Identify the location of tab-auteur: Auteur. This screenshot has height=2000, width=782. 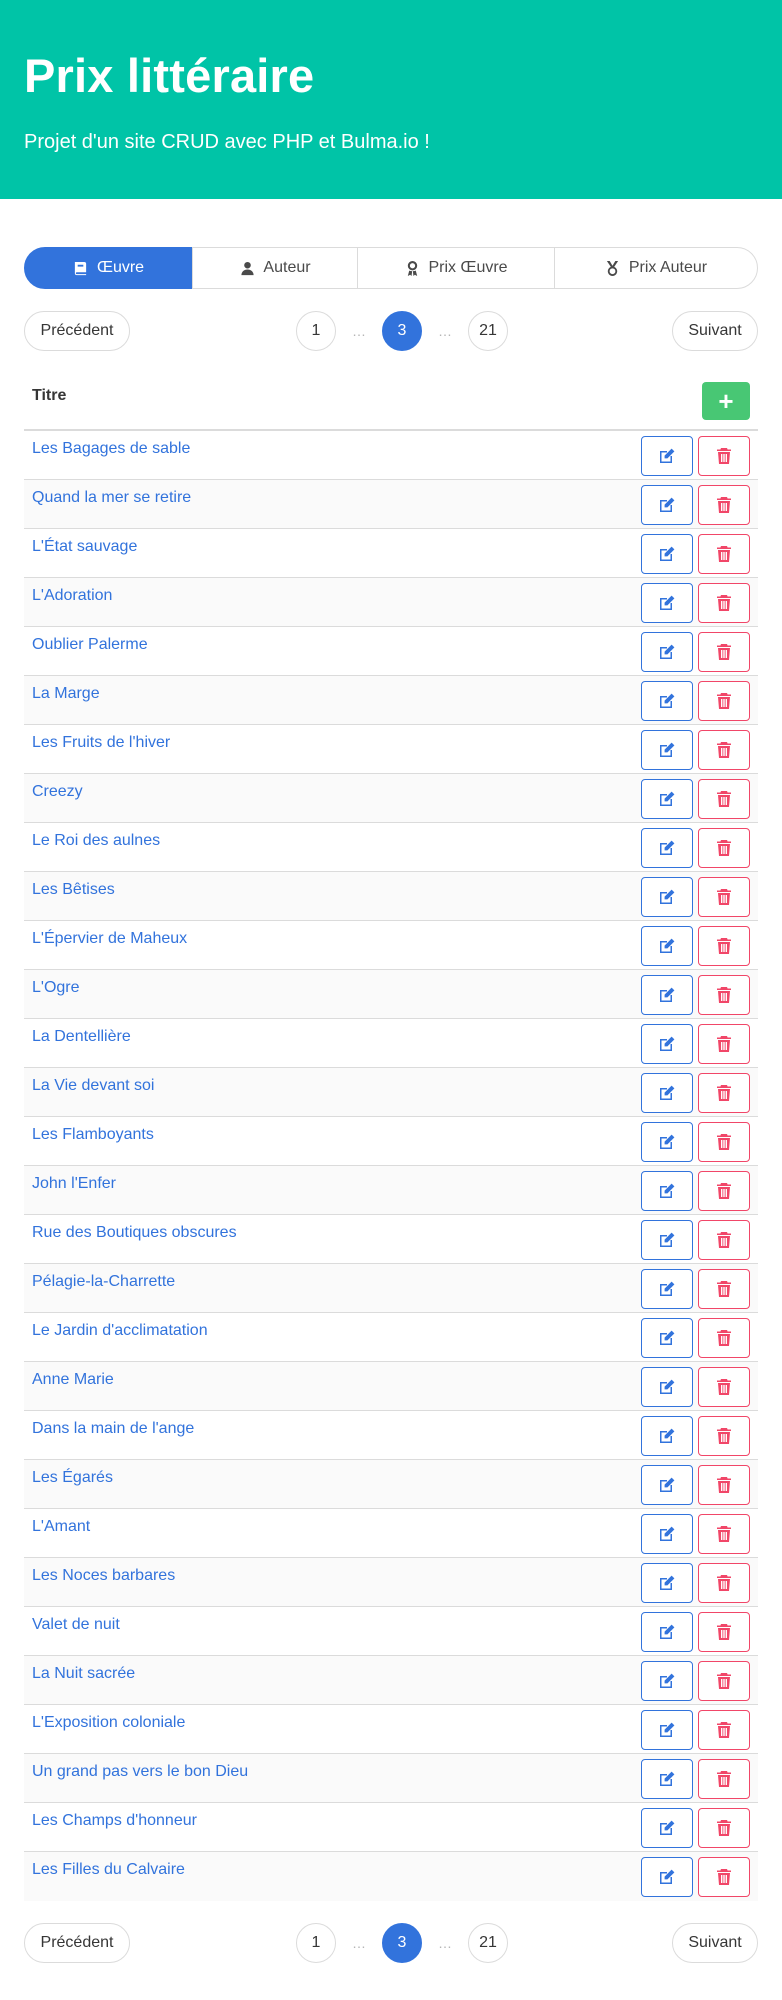
(275, 268).